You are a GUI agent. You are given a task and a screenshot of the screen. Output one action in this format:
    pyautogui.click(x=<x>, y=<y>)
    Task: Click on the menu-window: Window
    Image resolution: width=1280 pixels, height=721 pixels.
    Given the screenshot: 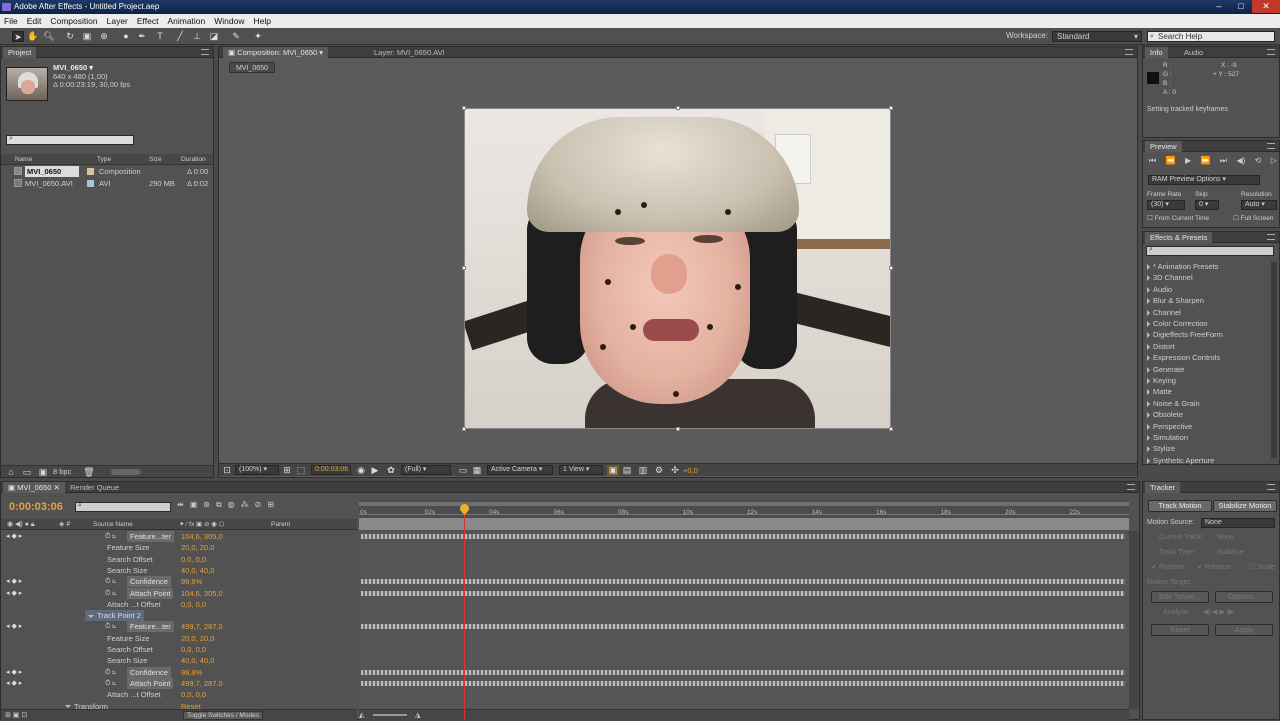 What is the action you would take?
    pyautogui.click(x=229, y=21)
    